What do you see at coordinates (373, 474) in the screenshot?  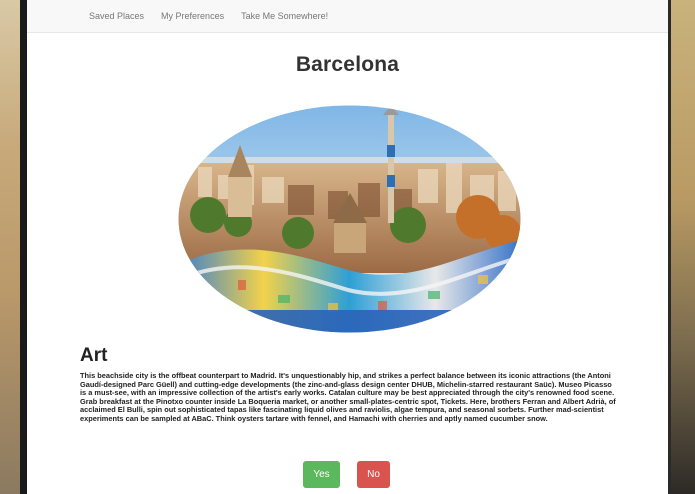 I see `no-button: No` at bounding box center [373, 474].